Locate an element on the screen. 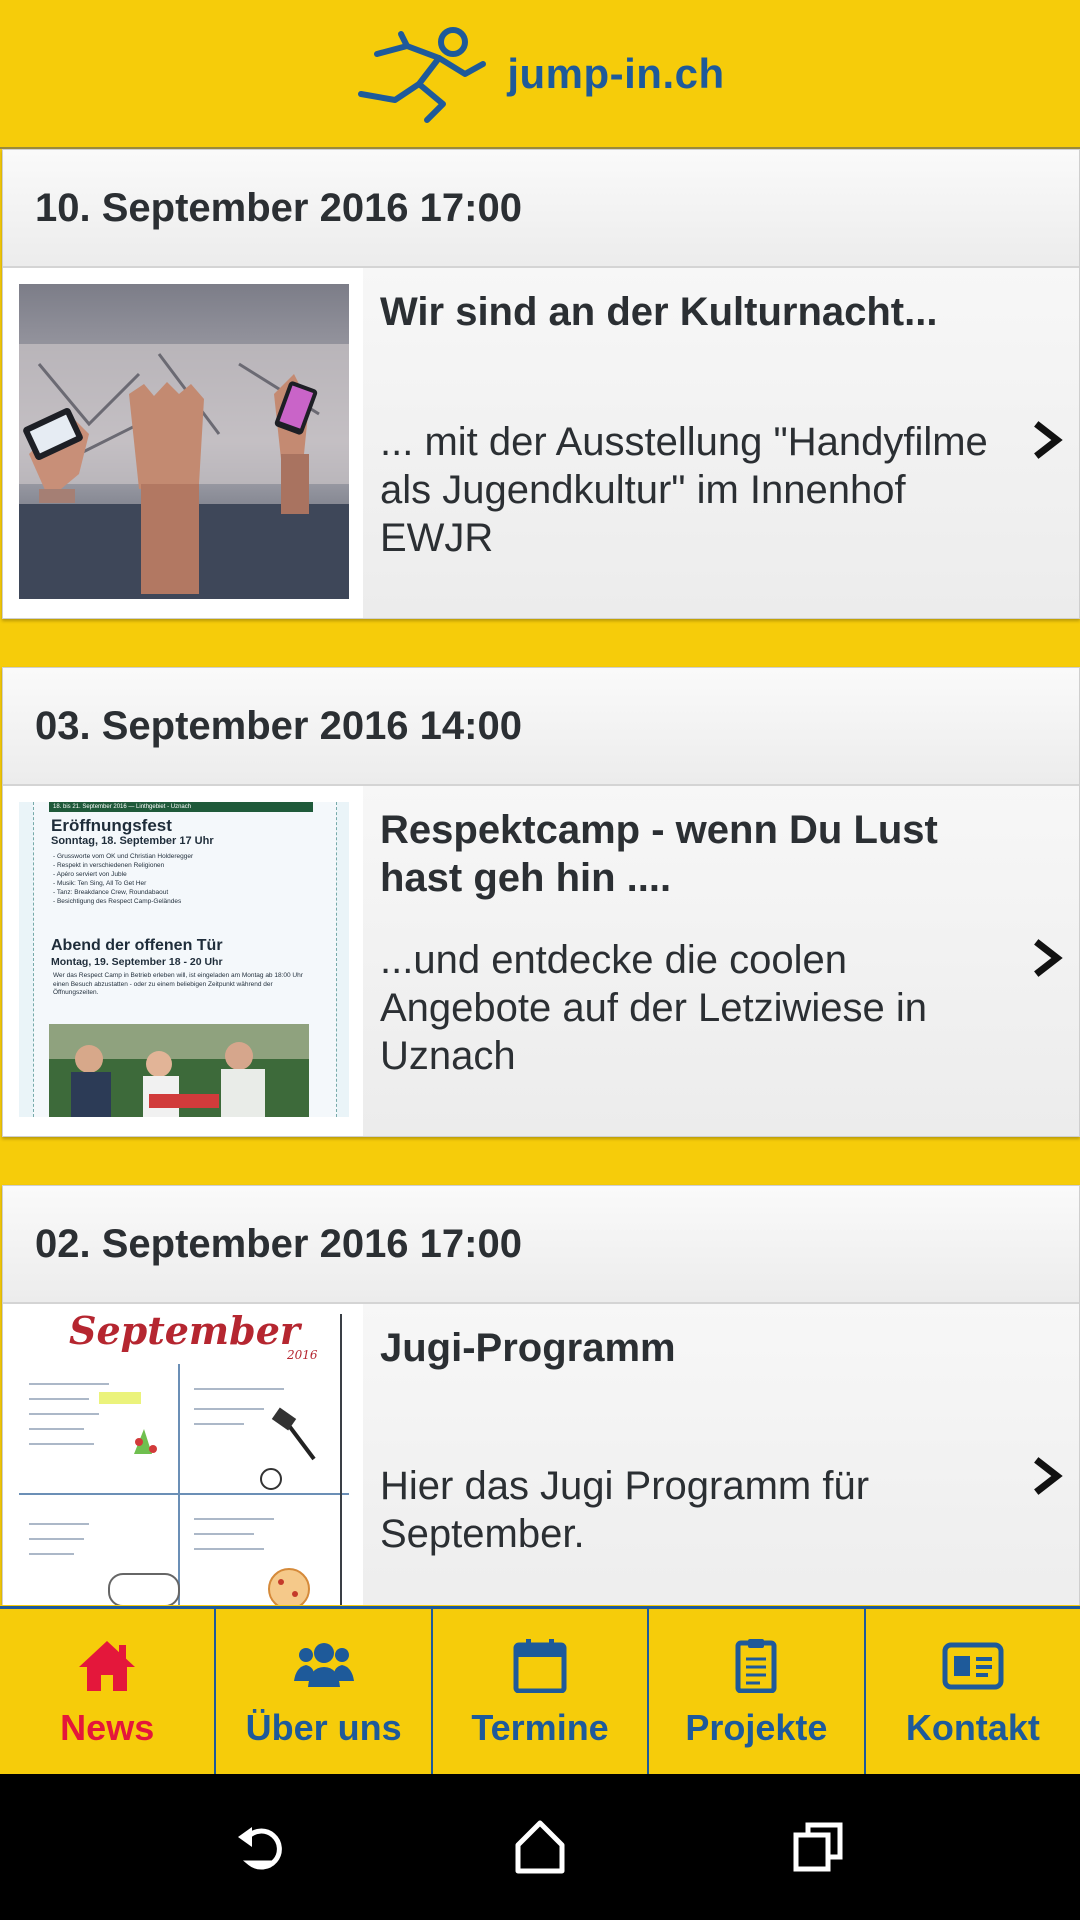  bottom-tab-bar: News Über uns Termine Projekte Kontakt is located at coordinates (540, 1691).